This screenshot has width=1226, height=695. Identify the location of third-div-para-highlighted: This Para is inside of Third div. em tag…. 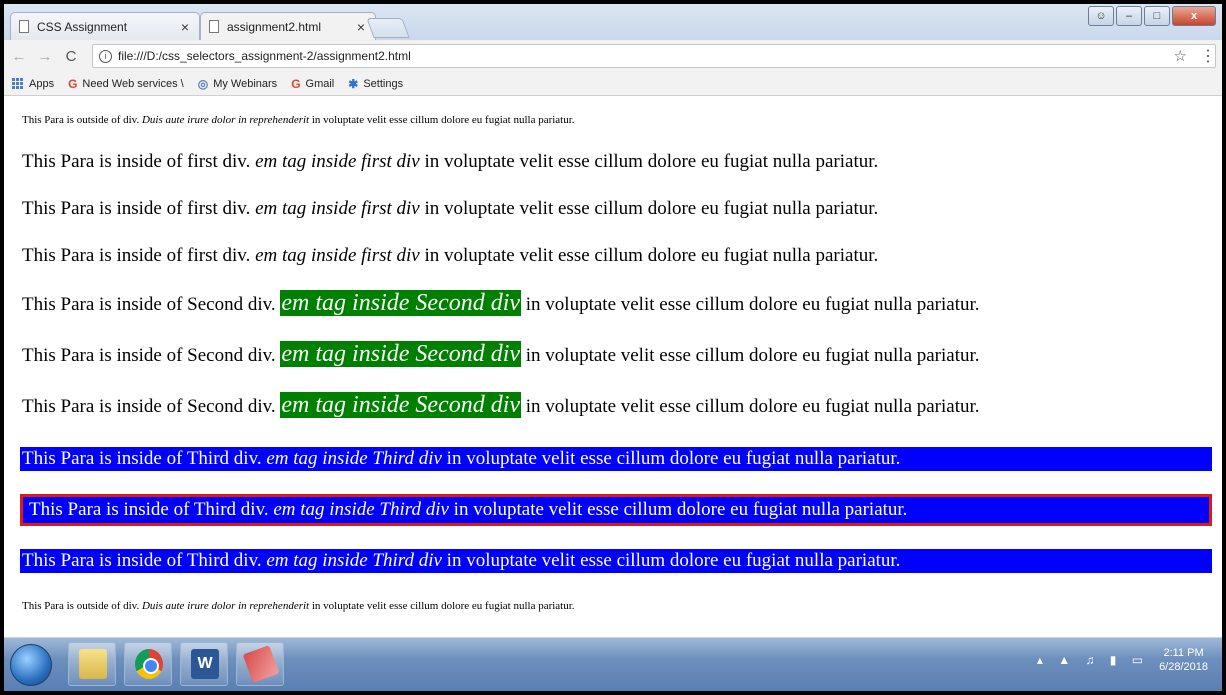
(616, 510).